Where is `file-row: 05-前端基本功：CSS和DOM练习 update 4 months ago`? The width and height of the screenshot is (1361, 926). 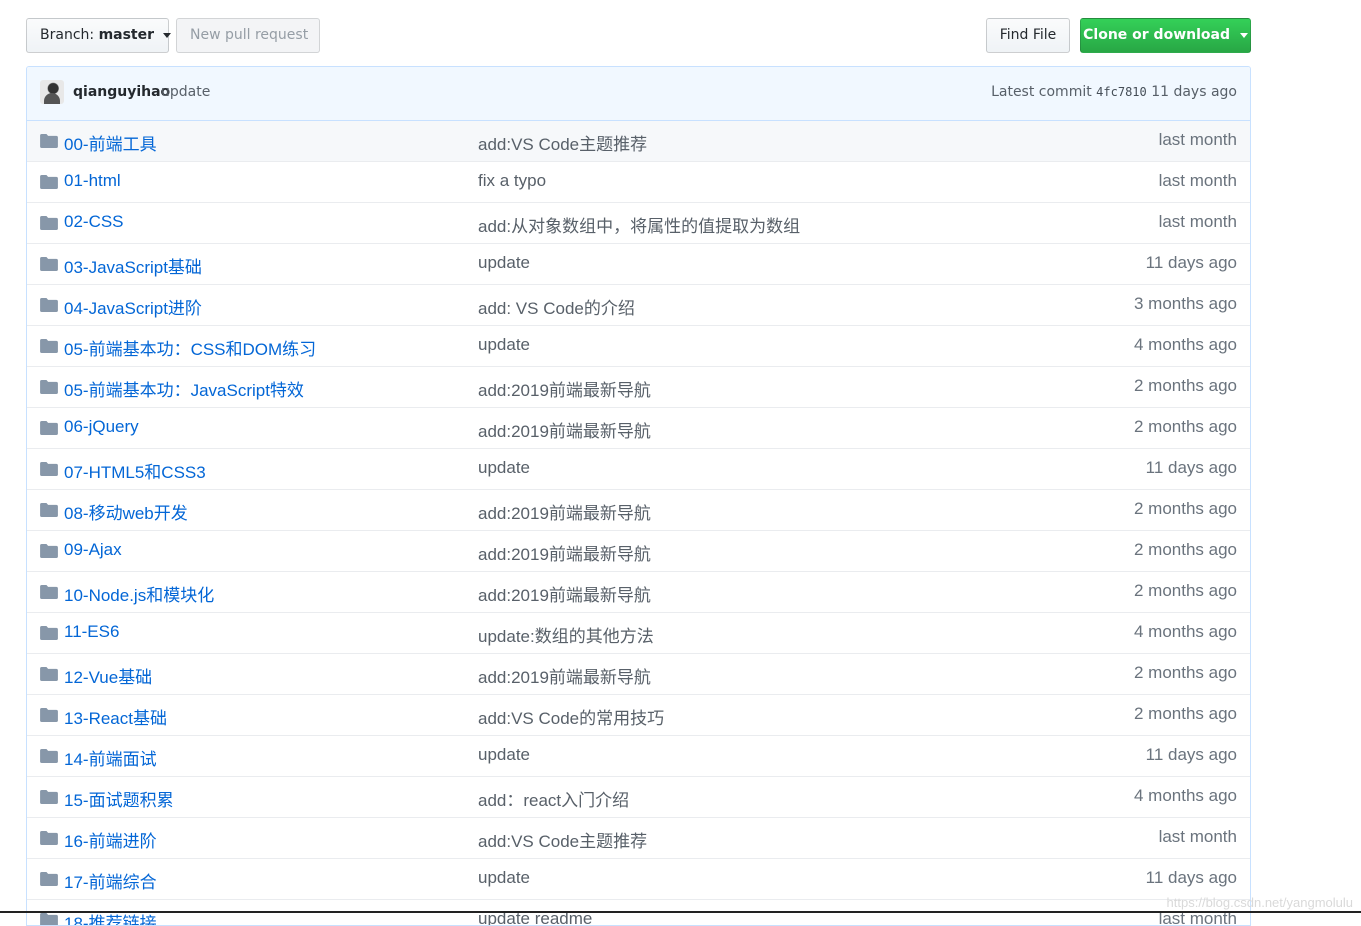
file-row: 05-前端基本功：CSS和DOM练习 update 4 months ago is located at coordinates (638, 345).